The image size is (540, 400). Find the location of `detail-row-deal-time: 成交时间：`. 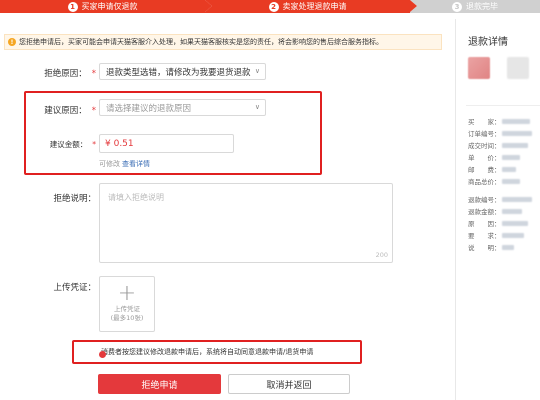

detail-row-deal-time: 成交时间： is located at coordinates (504, 145).